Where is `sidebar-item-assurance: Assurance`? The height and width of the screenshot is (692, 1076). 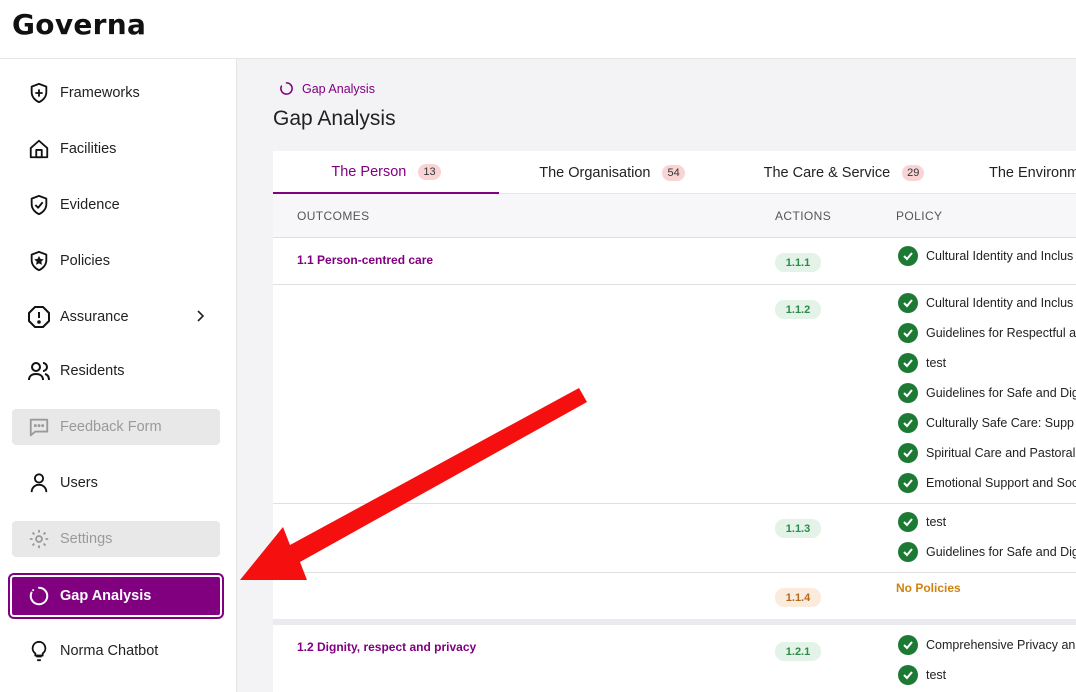
sidebar-item-assurance: Assurance is located at coordinates (116, 317).